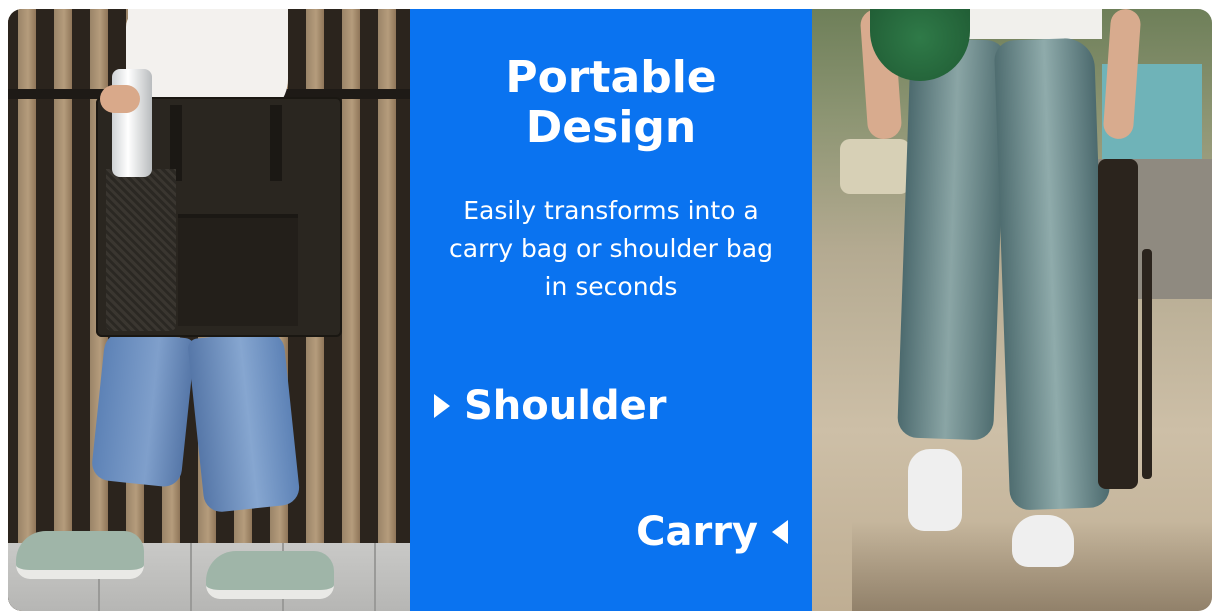 Image resolution: width=1216 pixels, height=611 pixels. Describe the element at coordinates (1147, 364) in the screenshot. I see `bag-handle-strap` at that location.